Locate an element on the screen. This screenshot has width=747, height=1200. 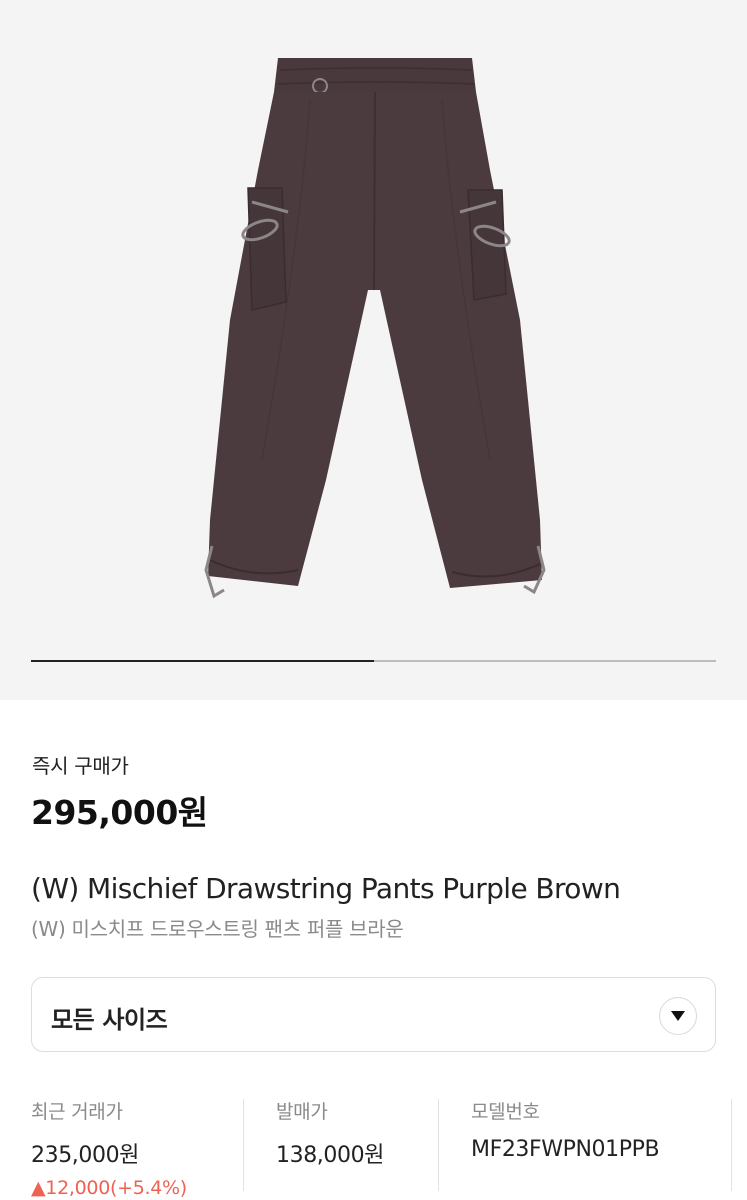
instant-buy-price-label: 즉시 구매가 is located at coordinates (80, 766).